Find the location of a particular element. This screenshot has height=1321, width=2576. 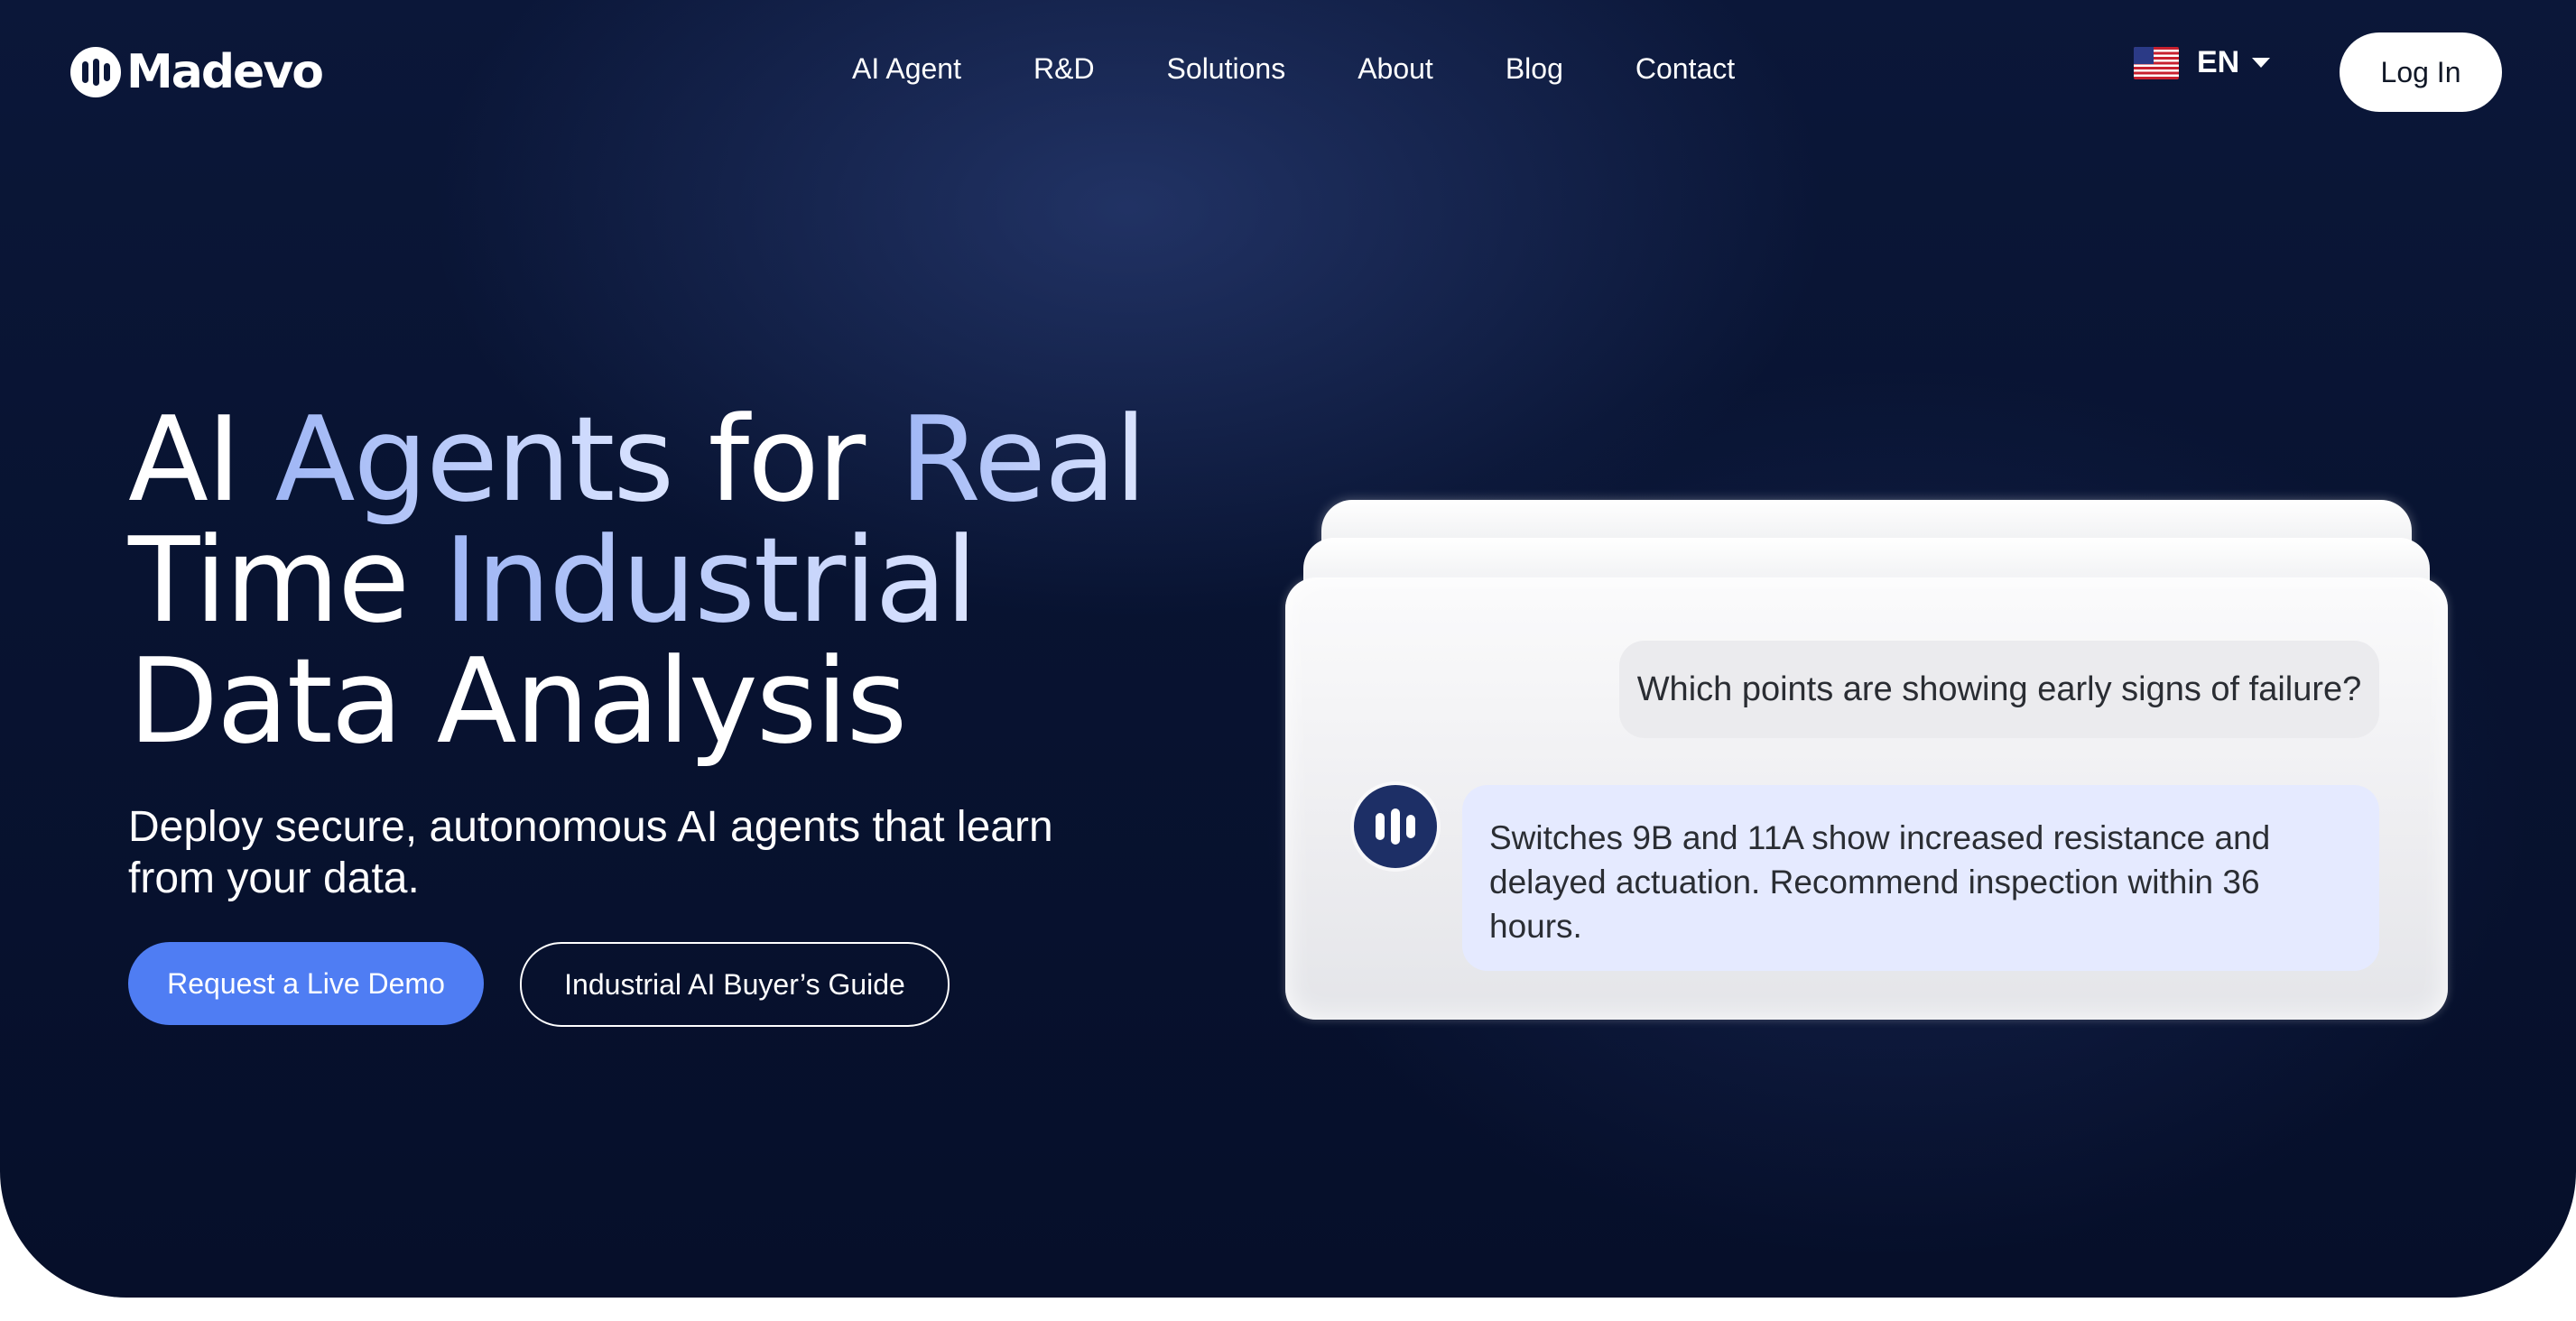

buyers-guide-button: Industrial AI Buyer’s Guide is located at coordinates (735, 984).